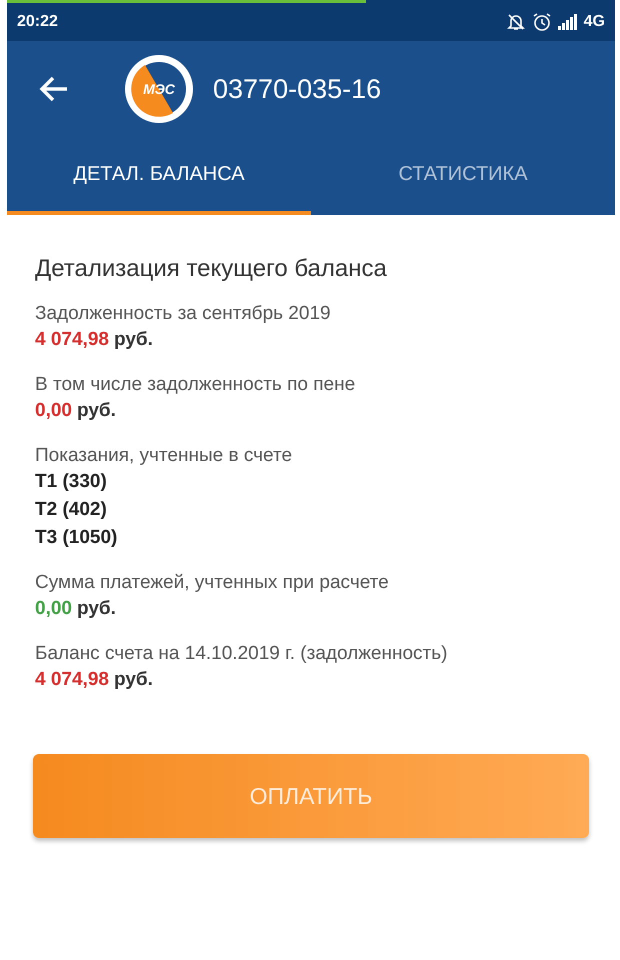 The width and height of the screenshot is (620, 960). I want to click on signal-icon, so click(568, 22).